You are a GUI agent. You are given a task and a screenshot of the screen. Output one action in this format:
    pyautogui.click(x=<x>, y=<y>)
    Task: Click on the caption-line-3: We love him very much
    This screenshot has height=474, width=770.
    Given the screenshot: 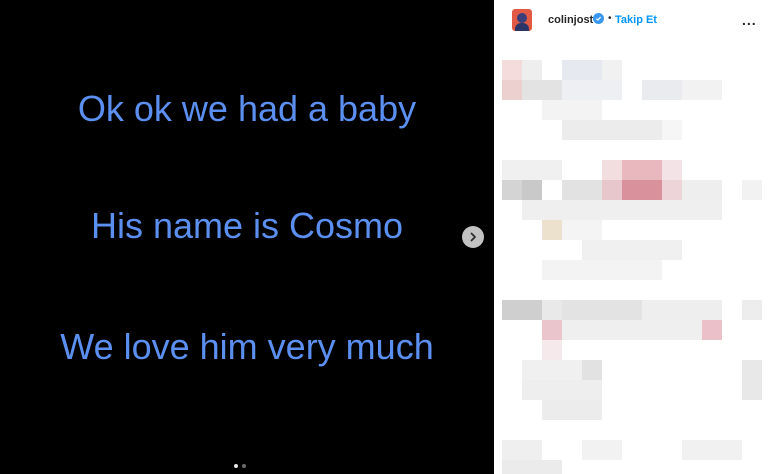 What is the action you would take?
    pyautogui.click(x=247, y=346)
    